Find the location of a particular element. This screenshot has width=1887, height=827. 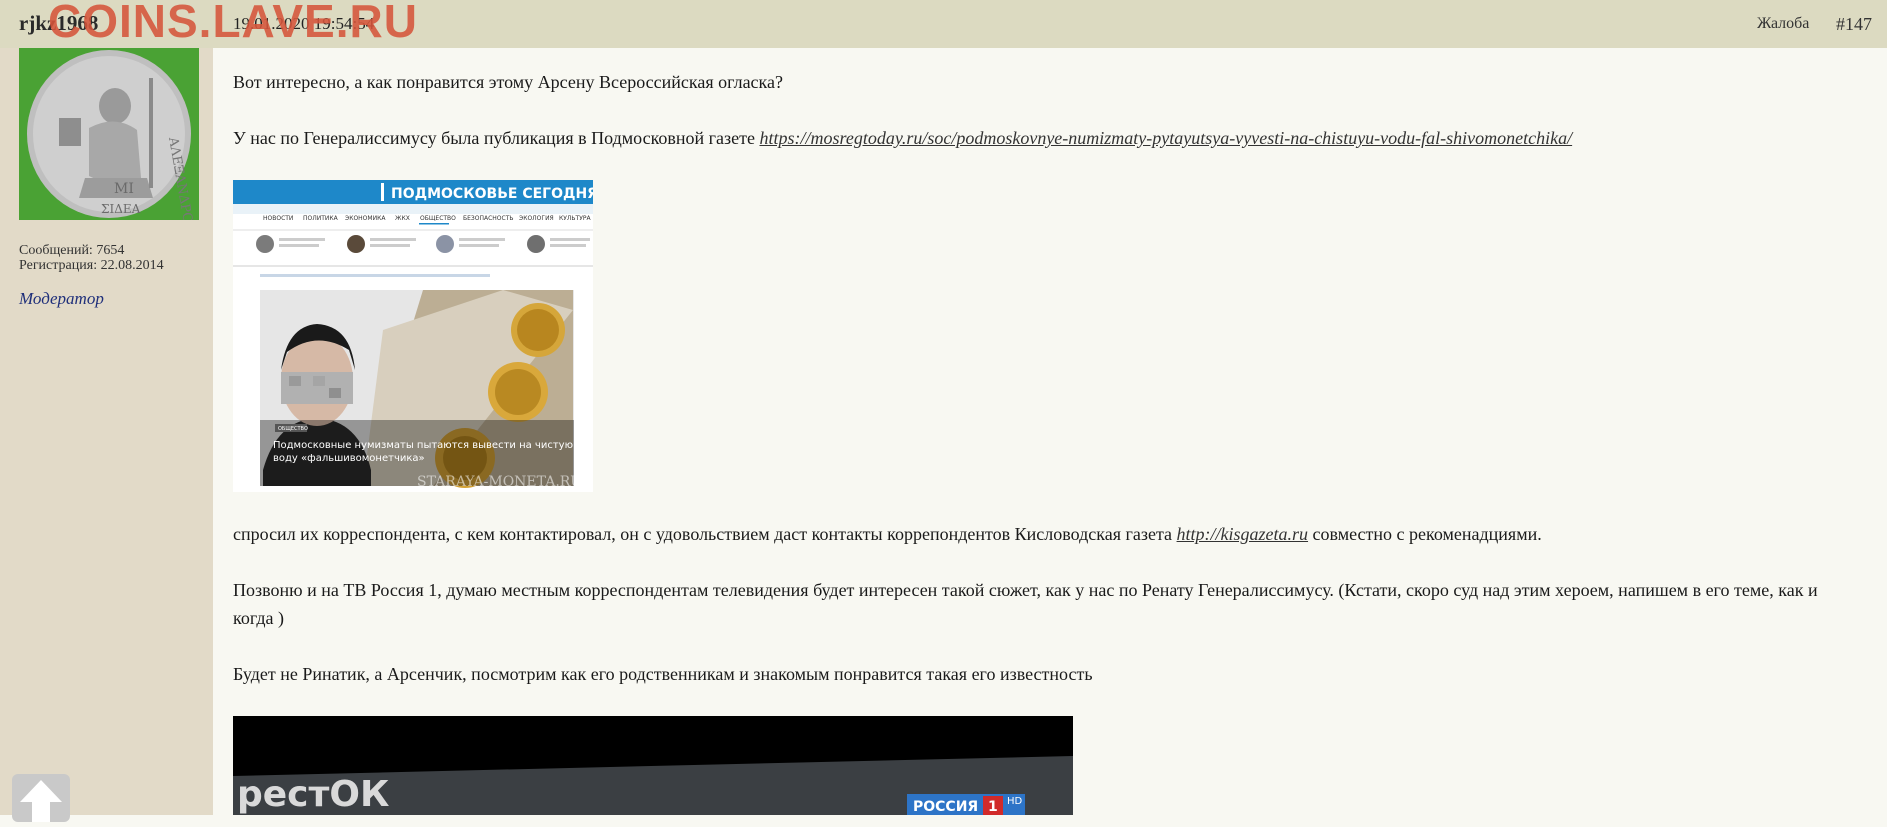

kisgazeta-link: http://kisgazeta.ru is located at coordinates (1243, 534).